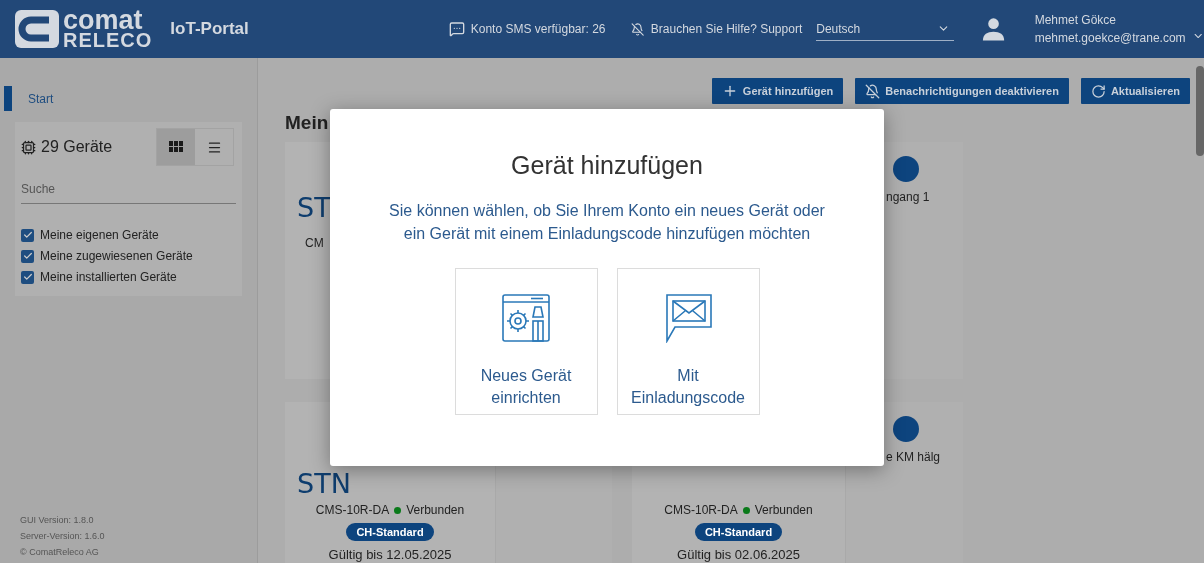 This screenshot has width=1204, height=563. Describe the element at coordinates (726, 29) in the screenshot. I see `support-link: Brauchen Sie Hilfe? Support` at that location.